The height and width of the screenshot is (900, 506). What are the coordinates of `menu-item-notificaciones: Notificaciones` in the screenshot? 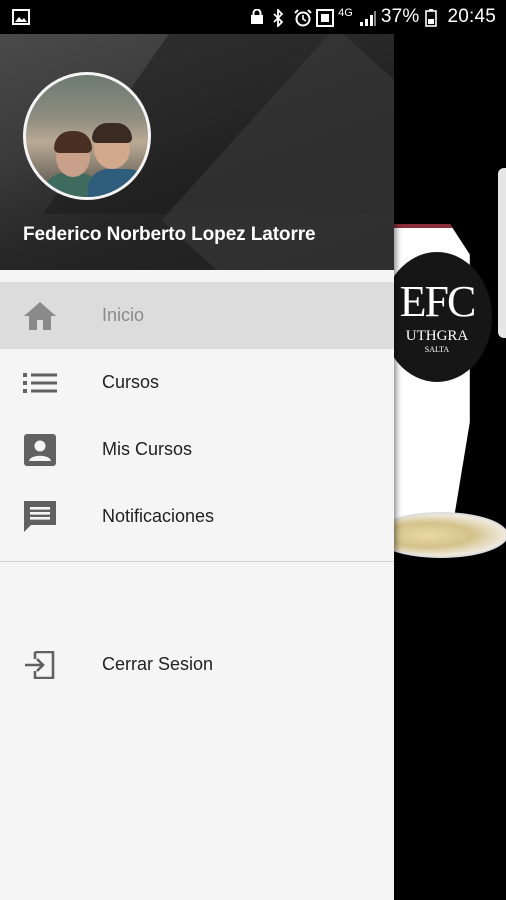 It's located at (197, 516).